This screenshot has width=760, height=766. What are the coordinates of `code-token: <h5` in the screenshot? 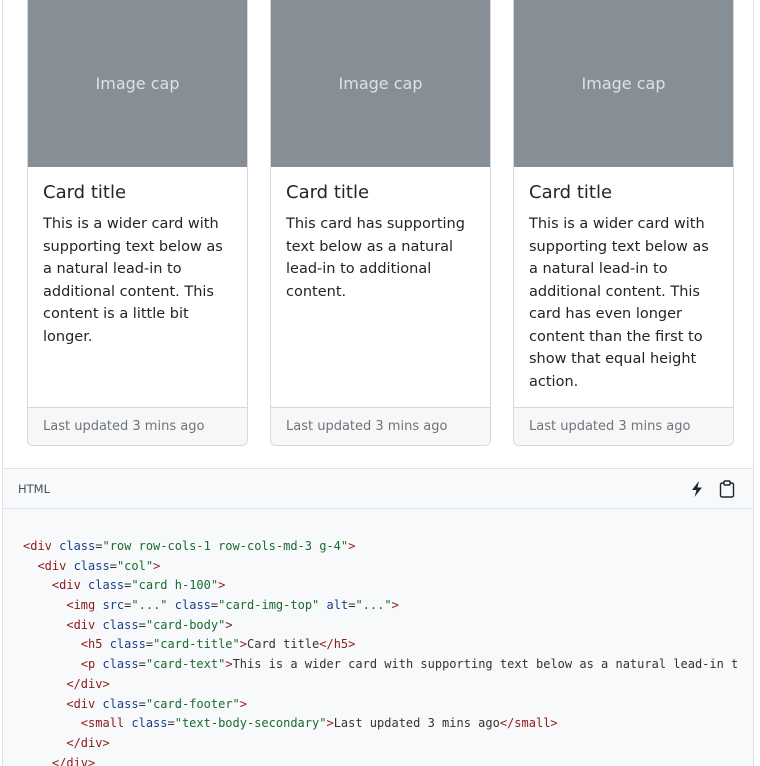 It's located at (95, 644).